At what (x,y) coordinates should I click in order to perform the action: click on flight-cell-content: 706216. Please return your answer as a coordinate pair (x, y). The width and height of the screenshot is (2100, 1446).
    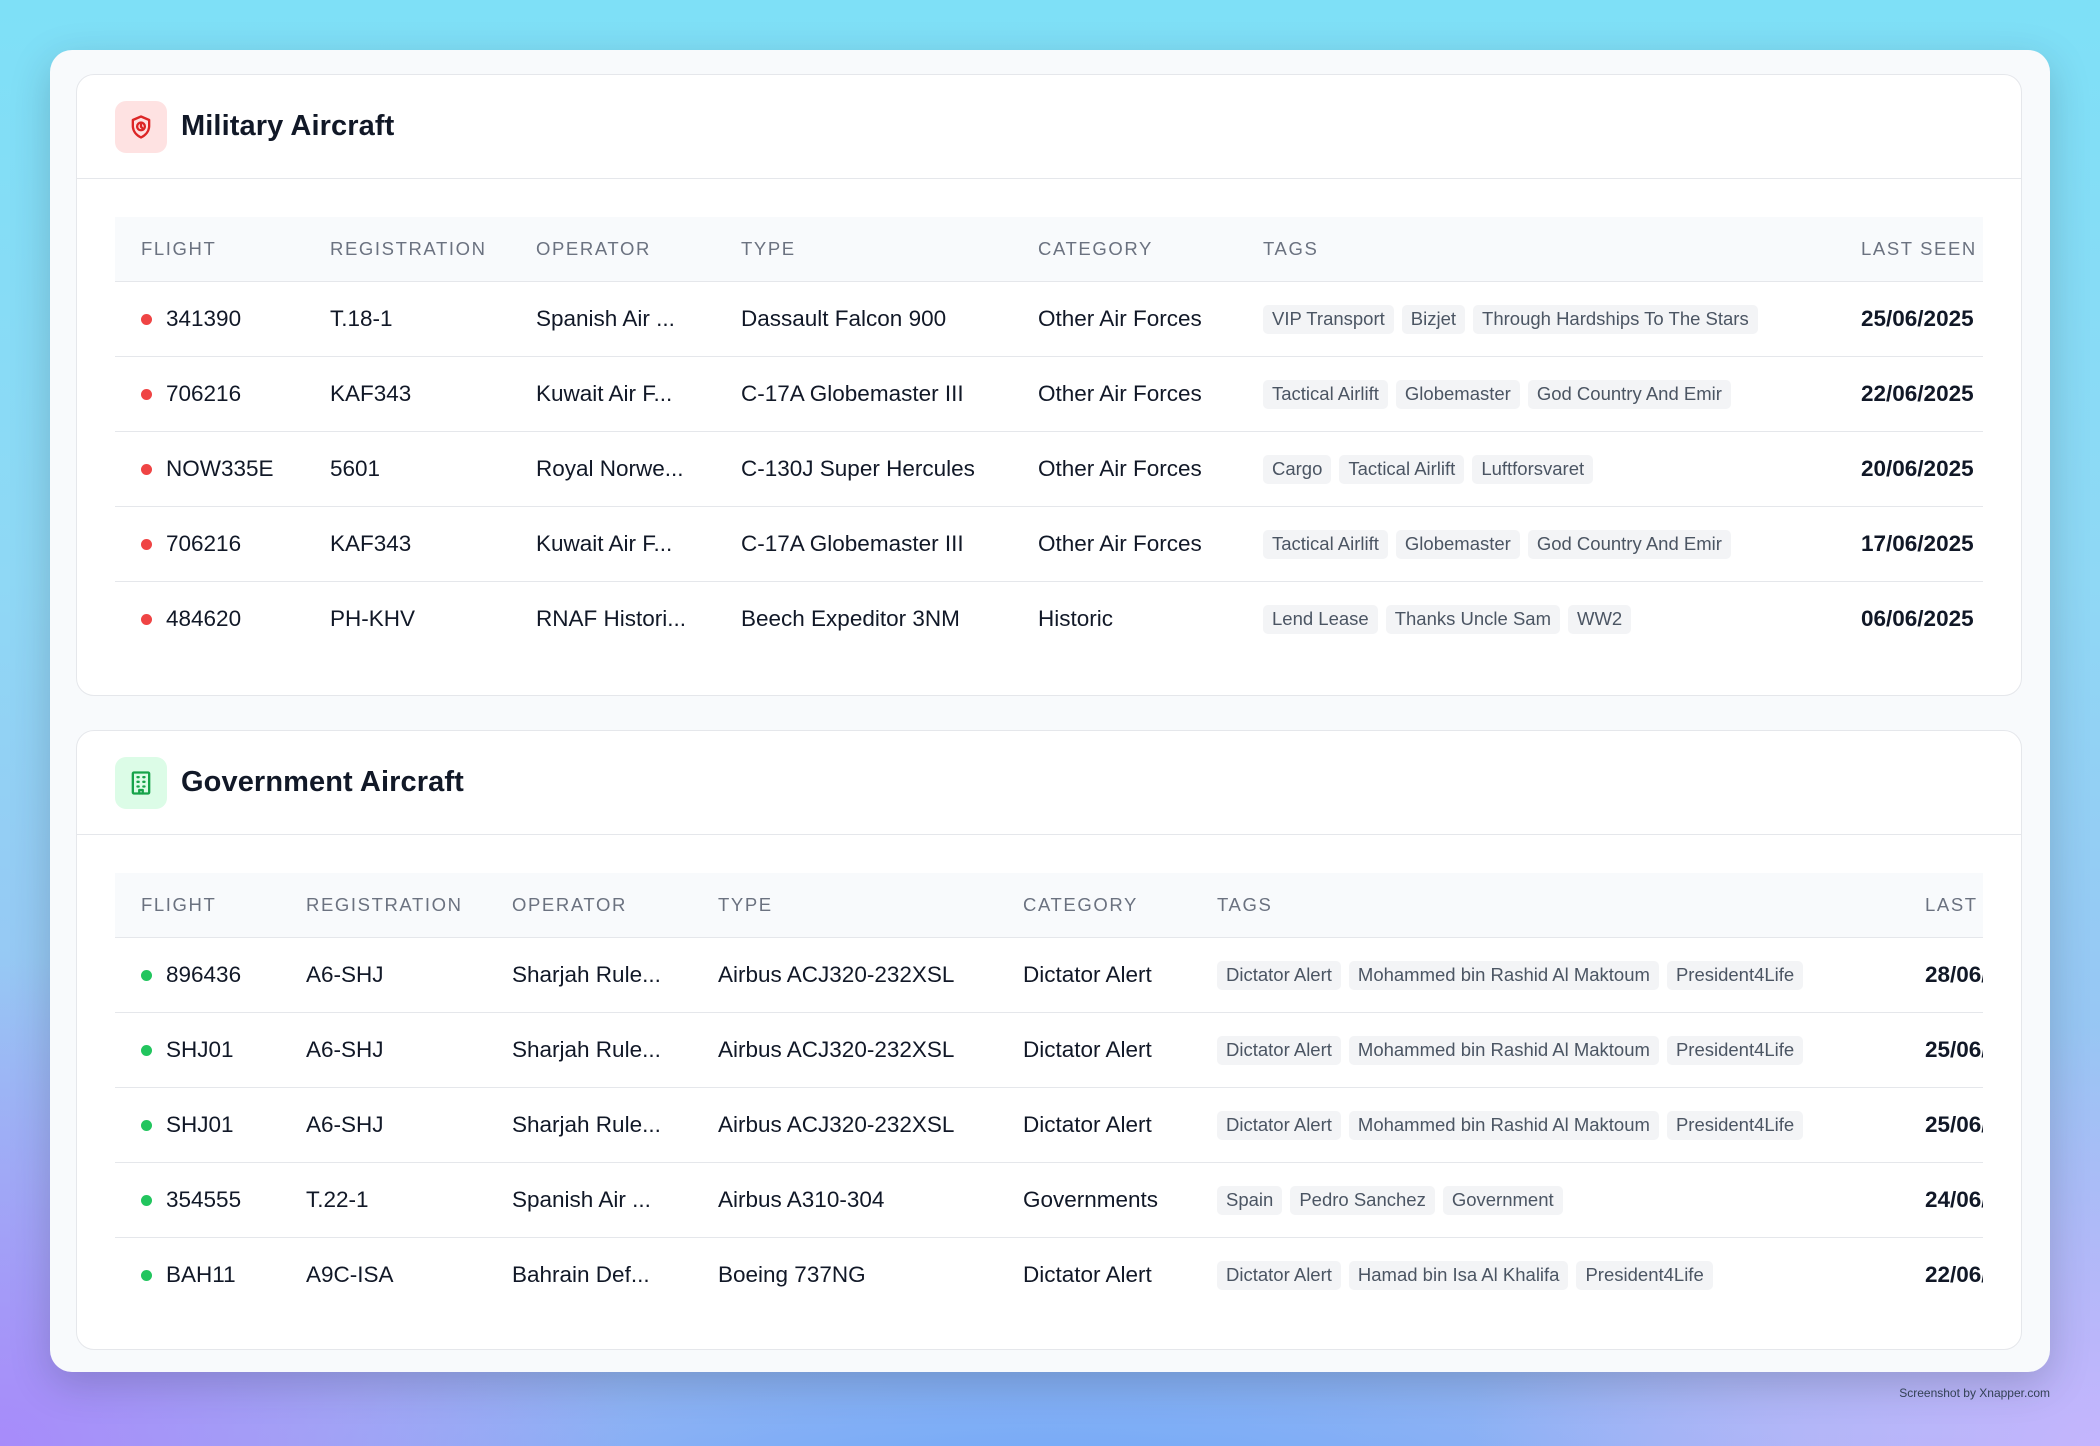
    Looking at the image, I should click on (222, 394).